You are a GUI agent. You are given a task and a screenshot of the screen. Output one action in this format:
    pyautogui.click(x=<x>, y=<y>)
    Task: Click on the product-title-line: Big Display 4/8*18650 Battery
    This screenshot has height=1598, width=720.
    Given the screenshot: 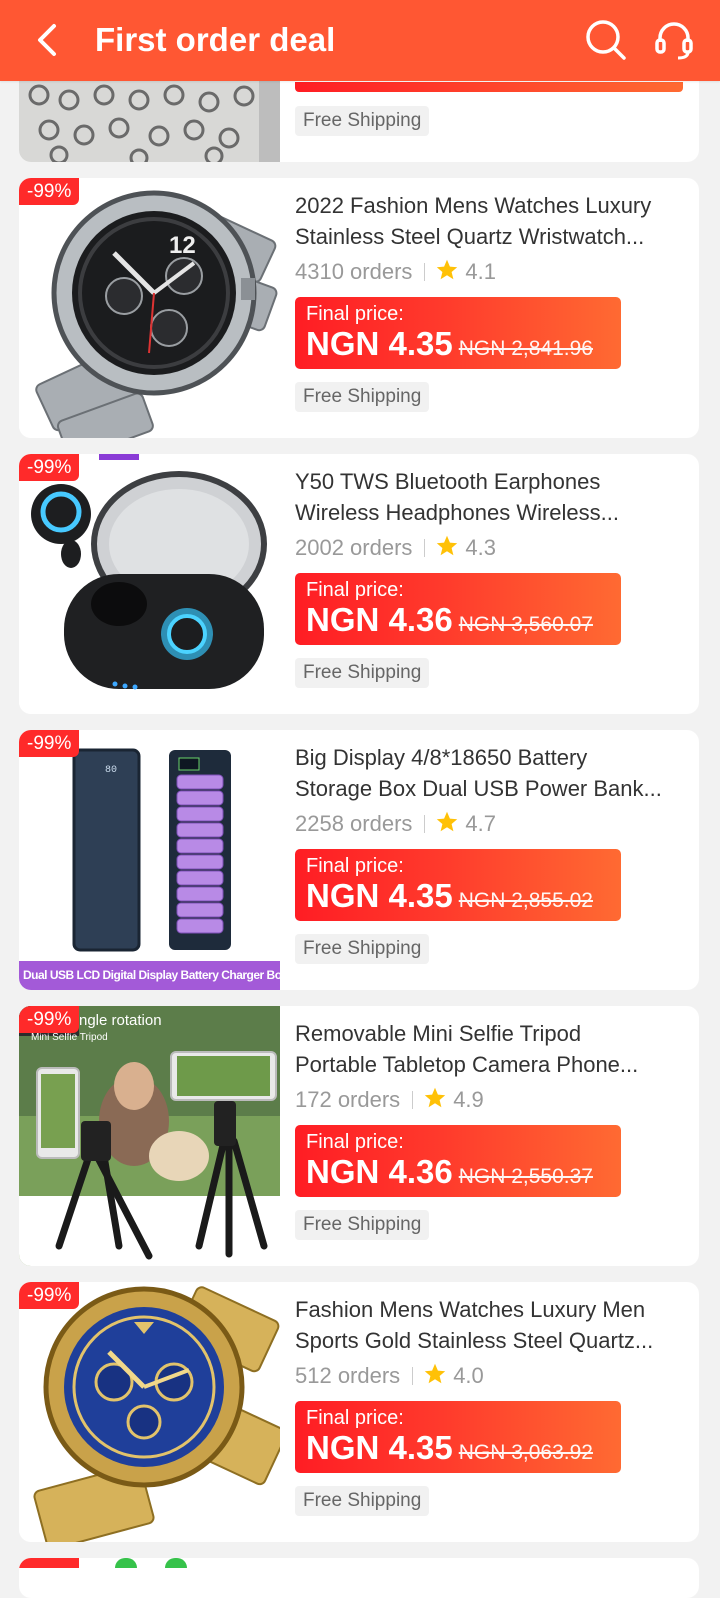 What is the action you would take?
    pyautogui.click(x=441, y=757)
    